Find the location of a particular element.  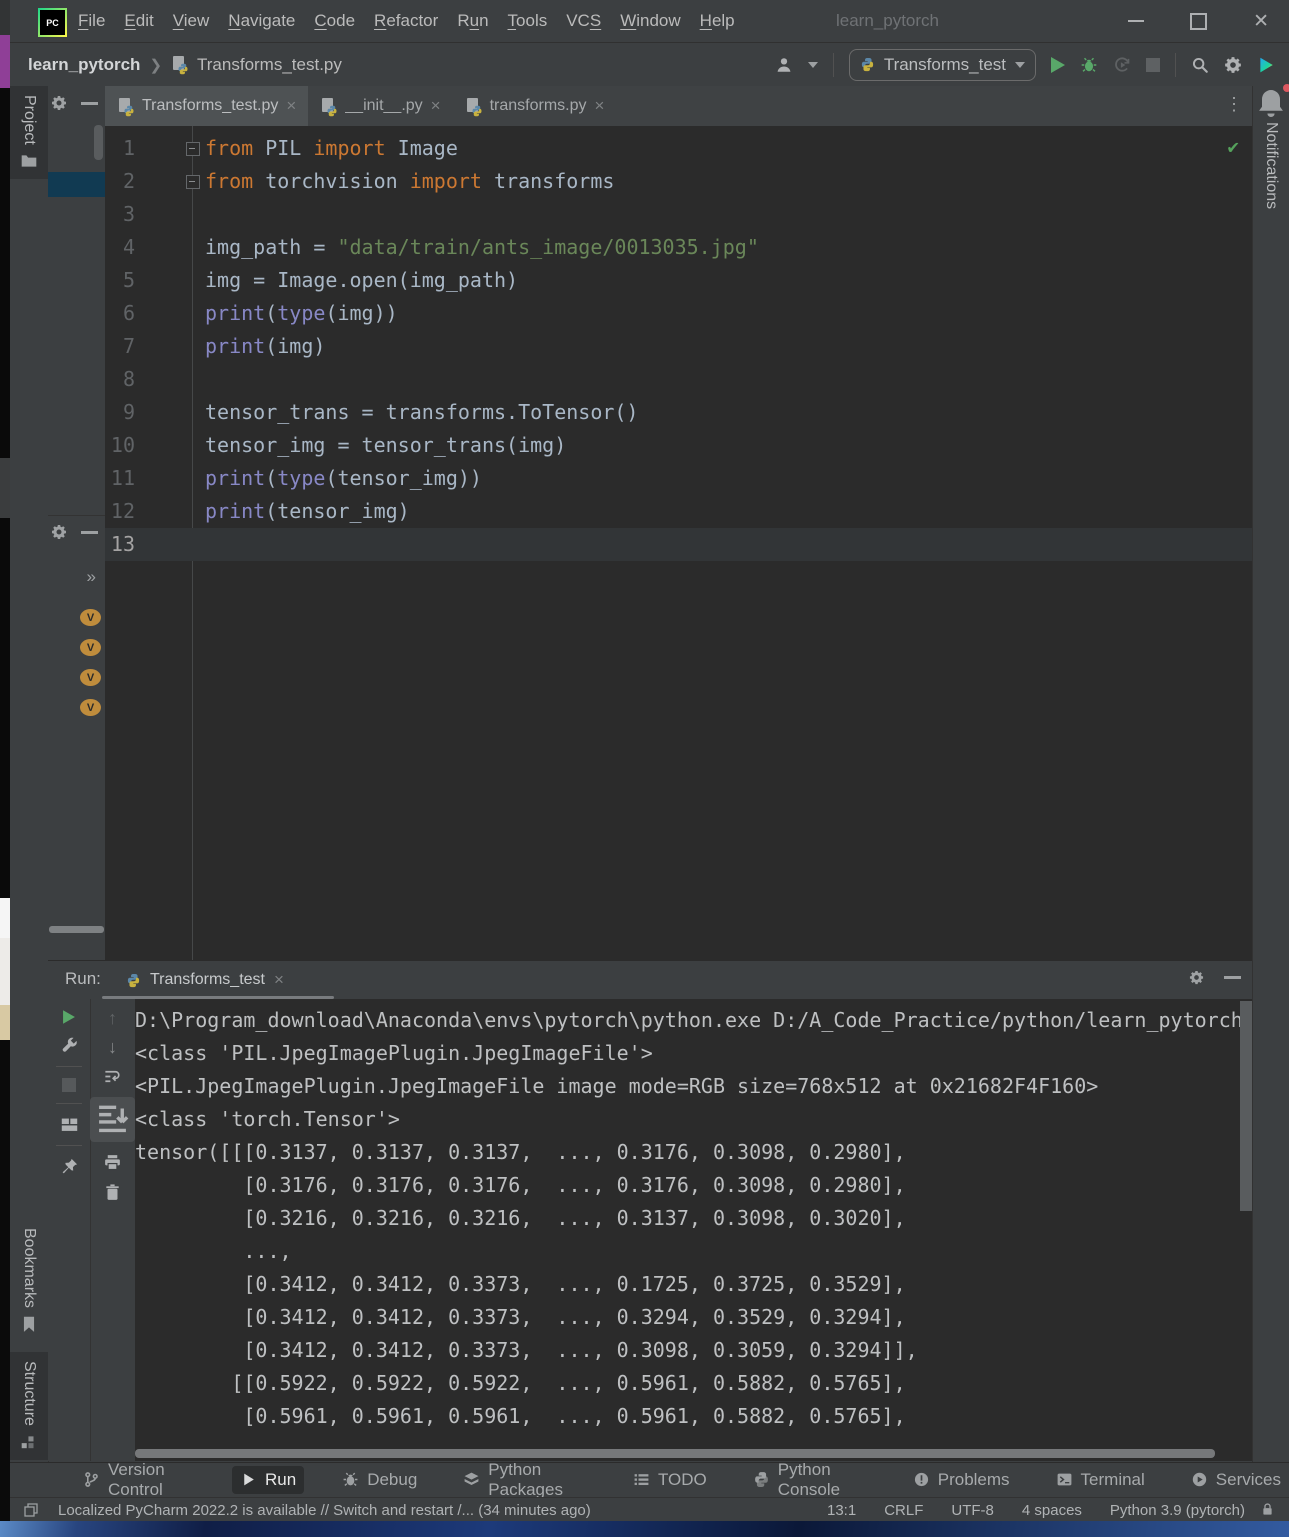

toolwindow-button-python-console: Python Console is located at coordinates (810, 1479).